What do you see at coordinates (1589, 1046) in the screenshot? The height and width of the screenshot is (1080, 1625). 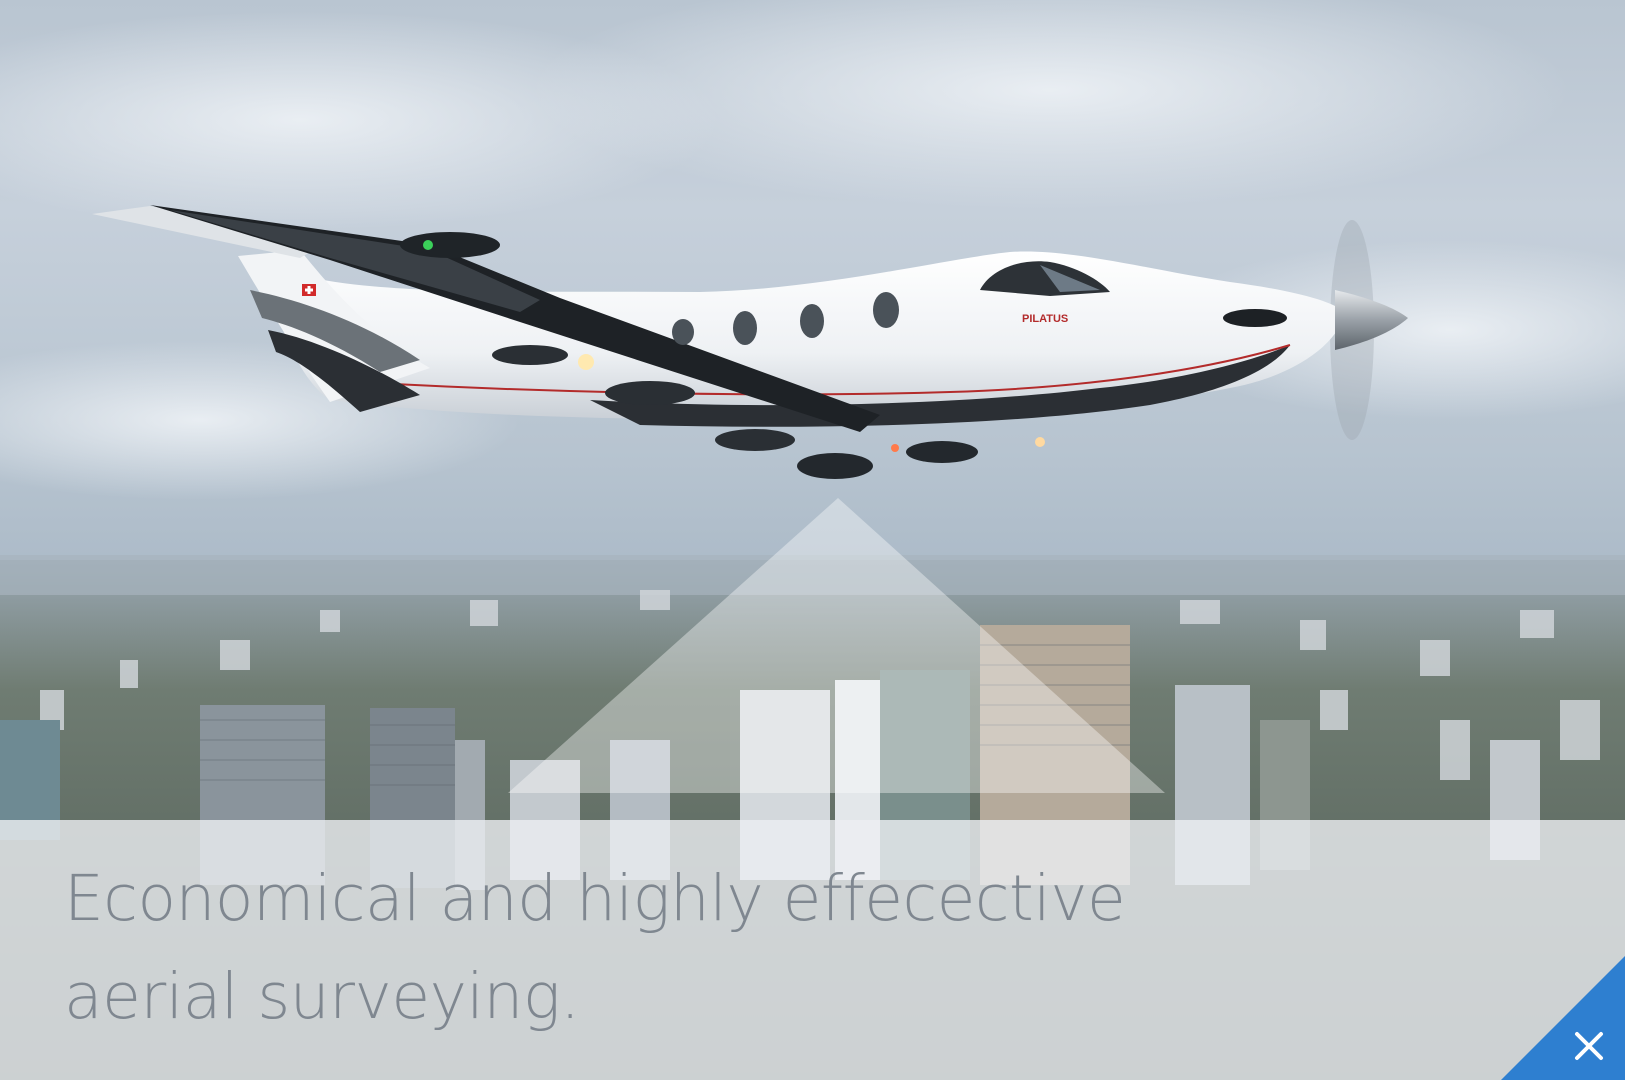 I see `close-icon` at bounding box center [1589, 1046].